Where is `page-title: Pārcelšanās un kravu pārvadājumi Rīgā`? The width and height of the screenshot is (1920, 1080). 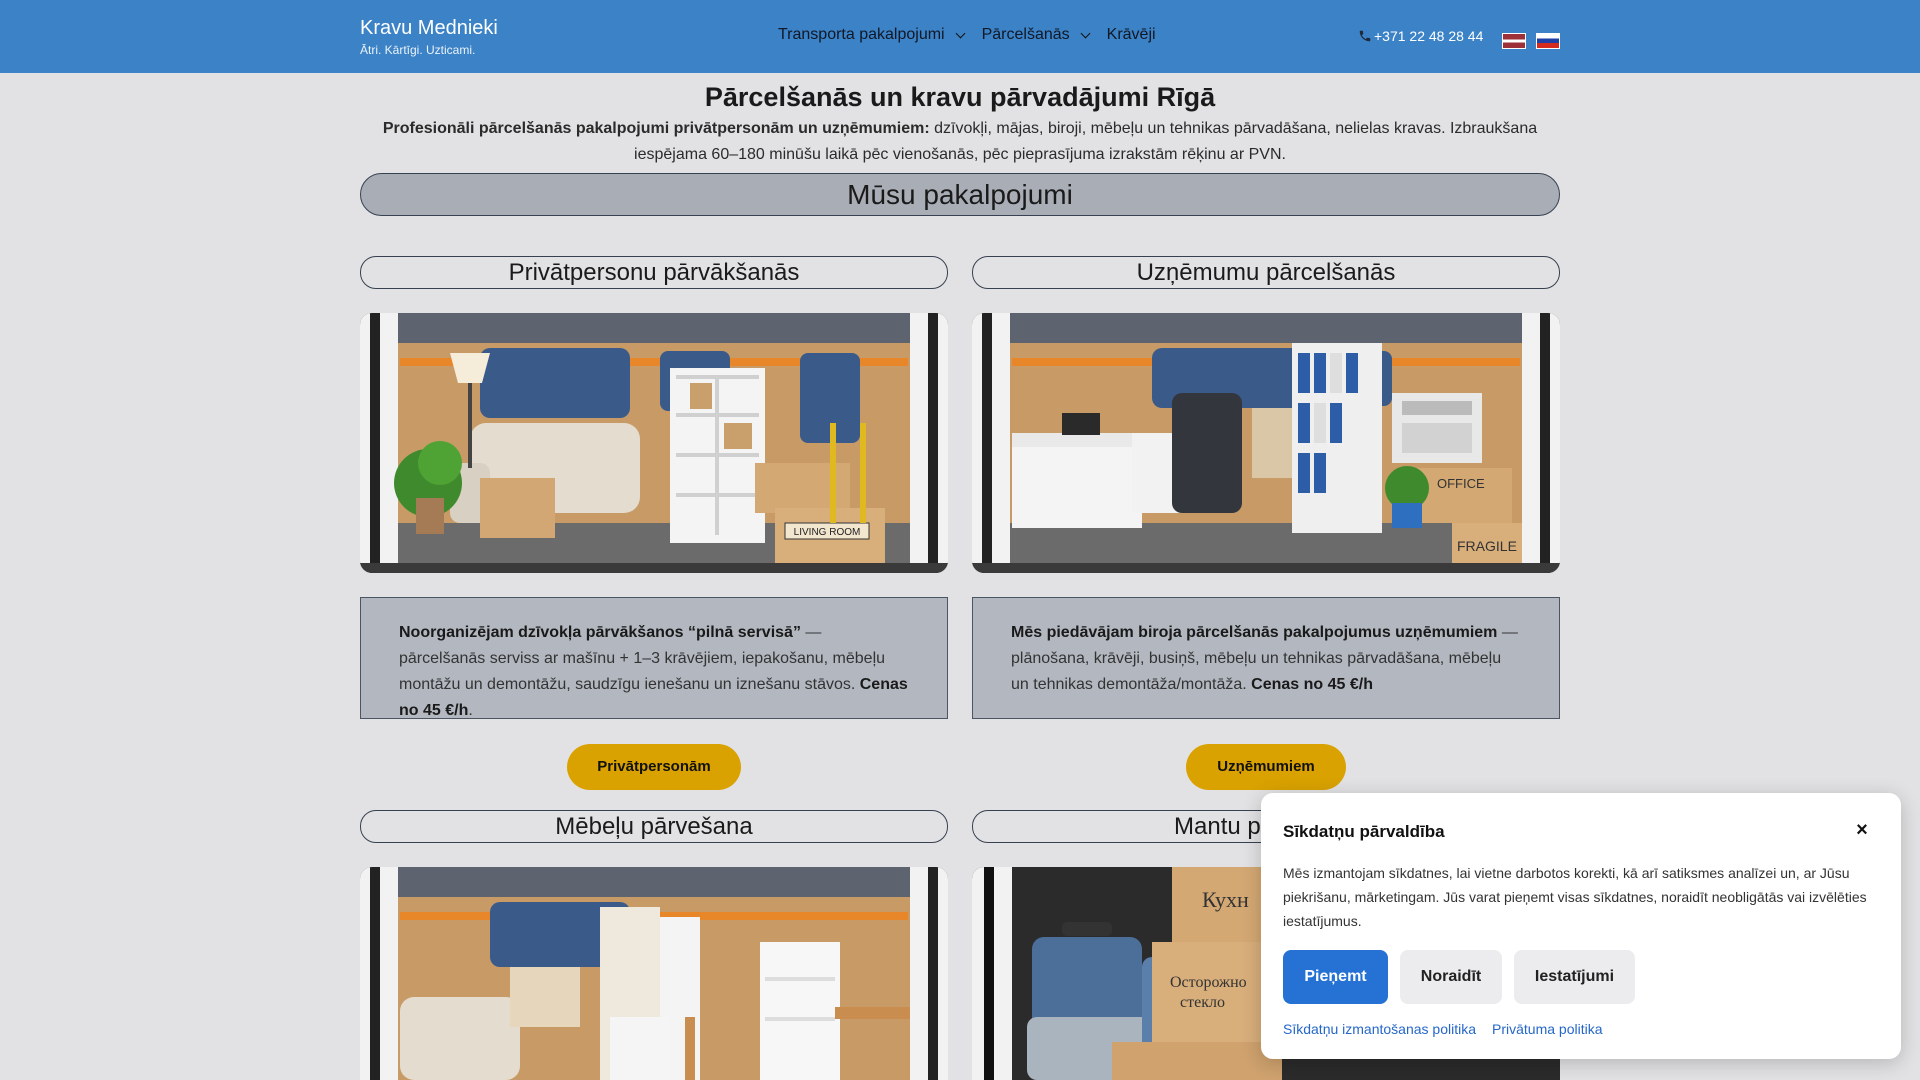
page-title: Pārcelšanās un kravu pārvadājumi Rīgā is located at coordinates (960, 97).